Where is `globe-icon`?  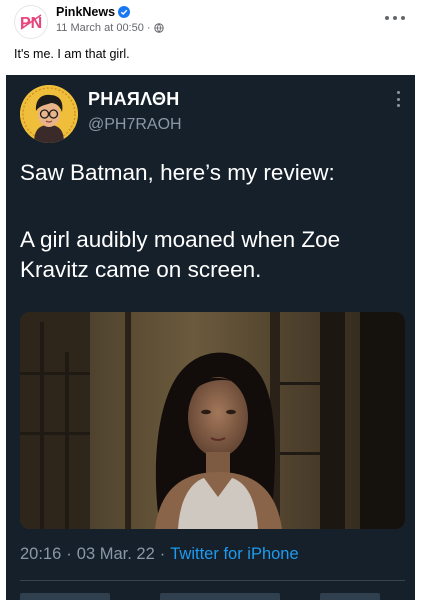 globe-icon is located at coordinates (158, 28).